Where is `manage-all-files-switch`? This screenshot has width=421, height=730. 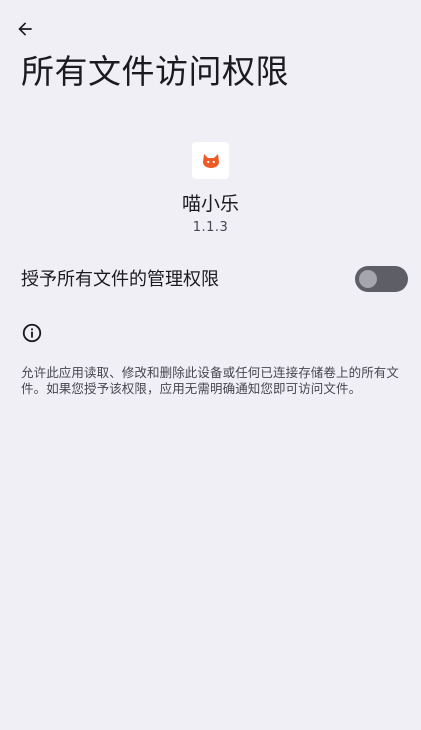
manage-all-files-switch is located at coordinates (381, 279).